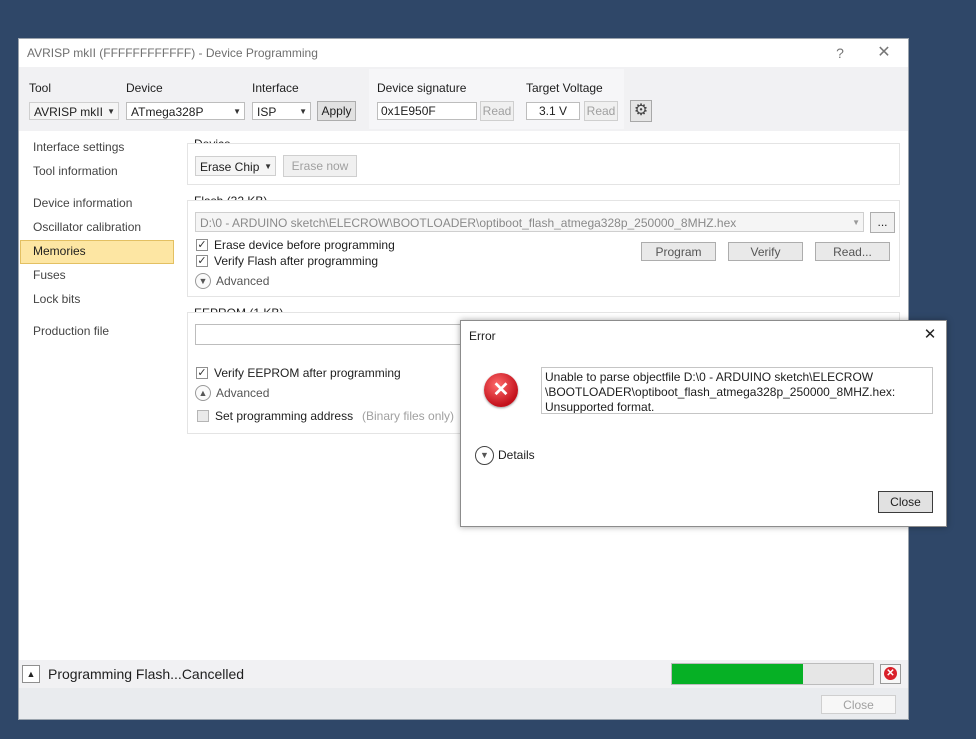 The width and height of the screenshot is (976, 739). I want to click on device-select: ATmega328P ▼, so click(185, 111).